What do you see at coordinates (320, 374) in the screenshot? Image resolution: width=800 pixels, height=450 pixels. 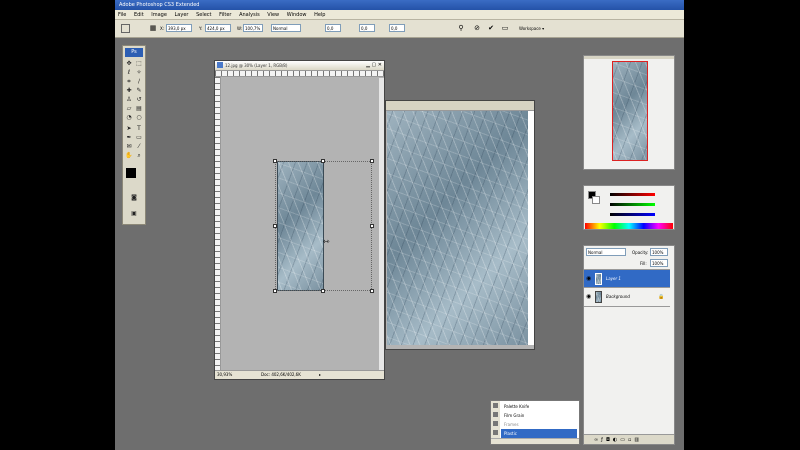 I see `status-arrow-icon: ▸` at bounding box center [320, 374].